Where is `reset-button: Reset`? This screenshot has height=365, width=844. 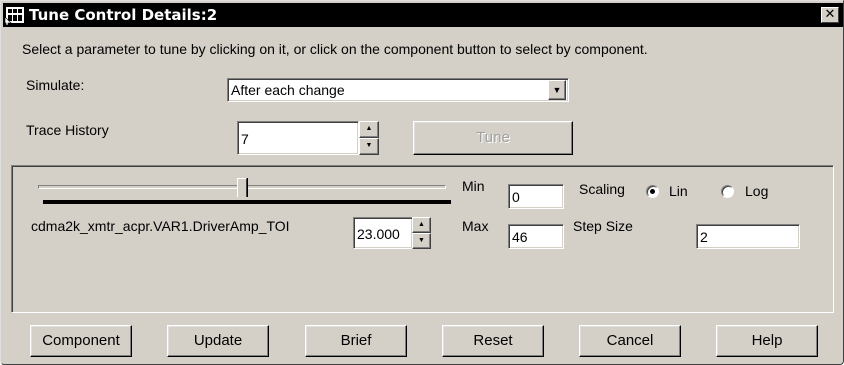
reset-button: Reset is located at coordinates (493, 341).